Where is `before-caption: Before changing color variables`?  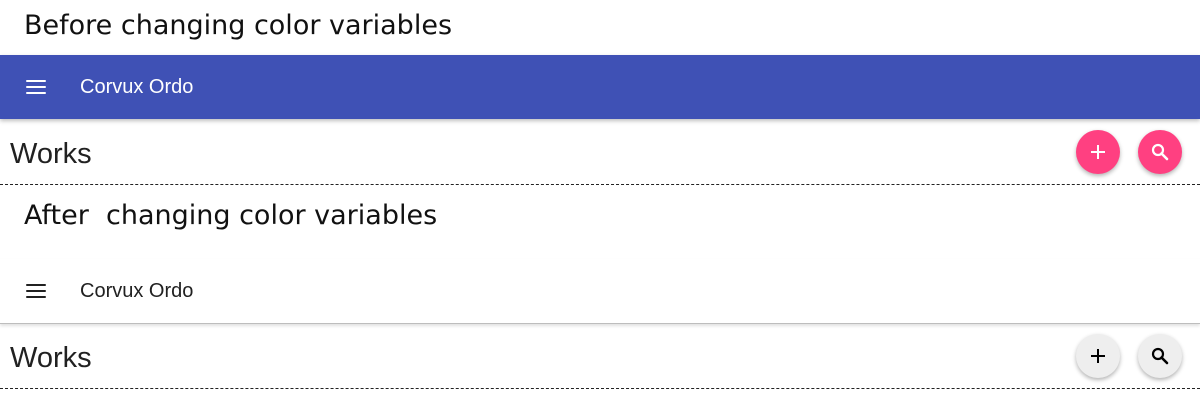 before-caption: Before changing color variables is located at coordinates (238, 25).